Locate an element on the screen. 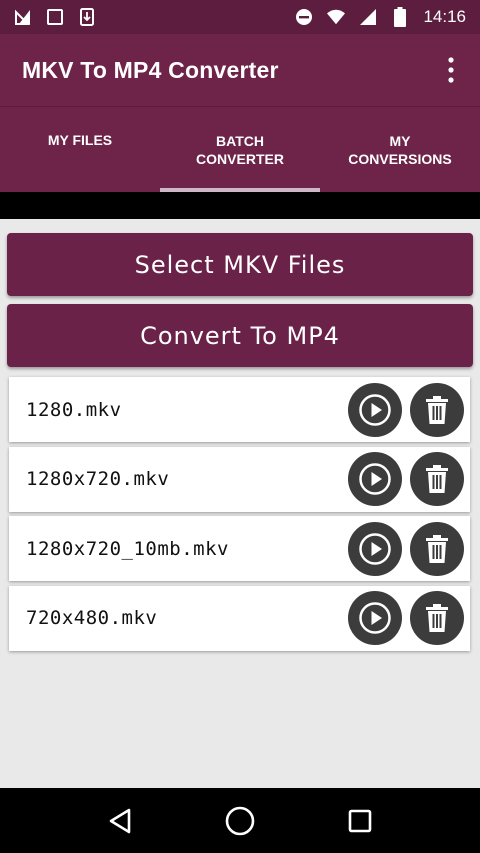  tab-my-files: MY FILES is located at coordinates (80, 149).